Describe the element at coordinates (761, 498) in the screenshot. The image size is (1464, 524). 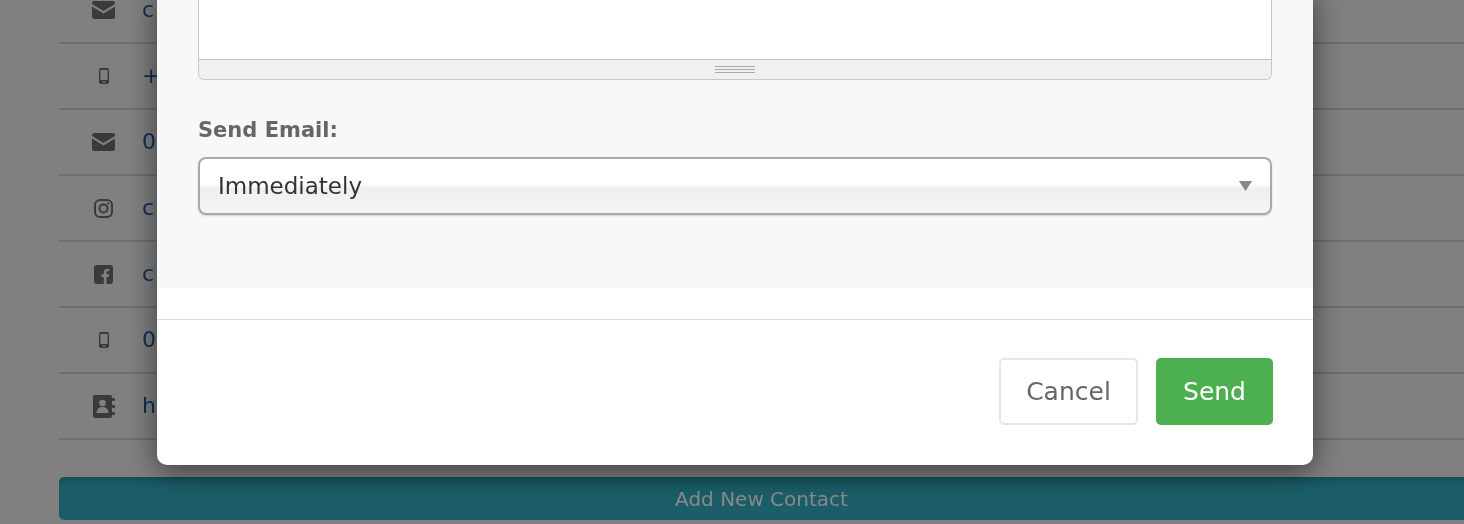
I see `add-contact-button: Add New Contact` at that location.